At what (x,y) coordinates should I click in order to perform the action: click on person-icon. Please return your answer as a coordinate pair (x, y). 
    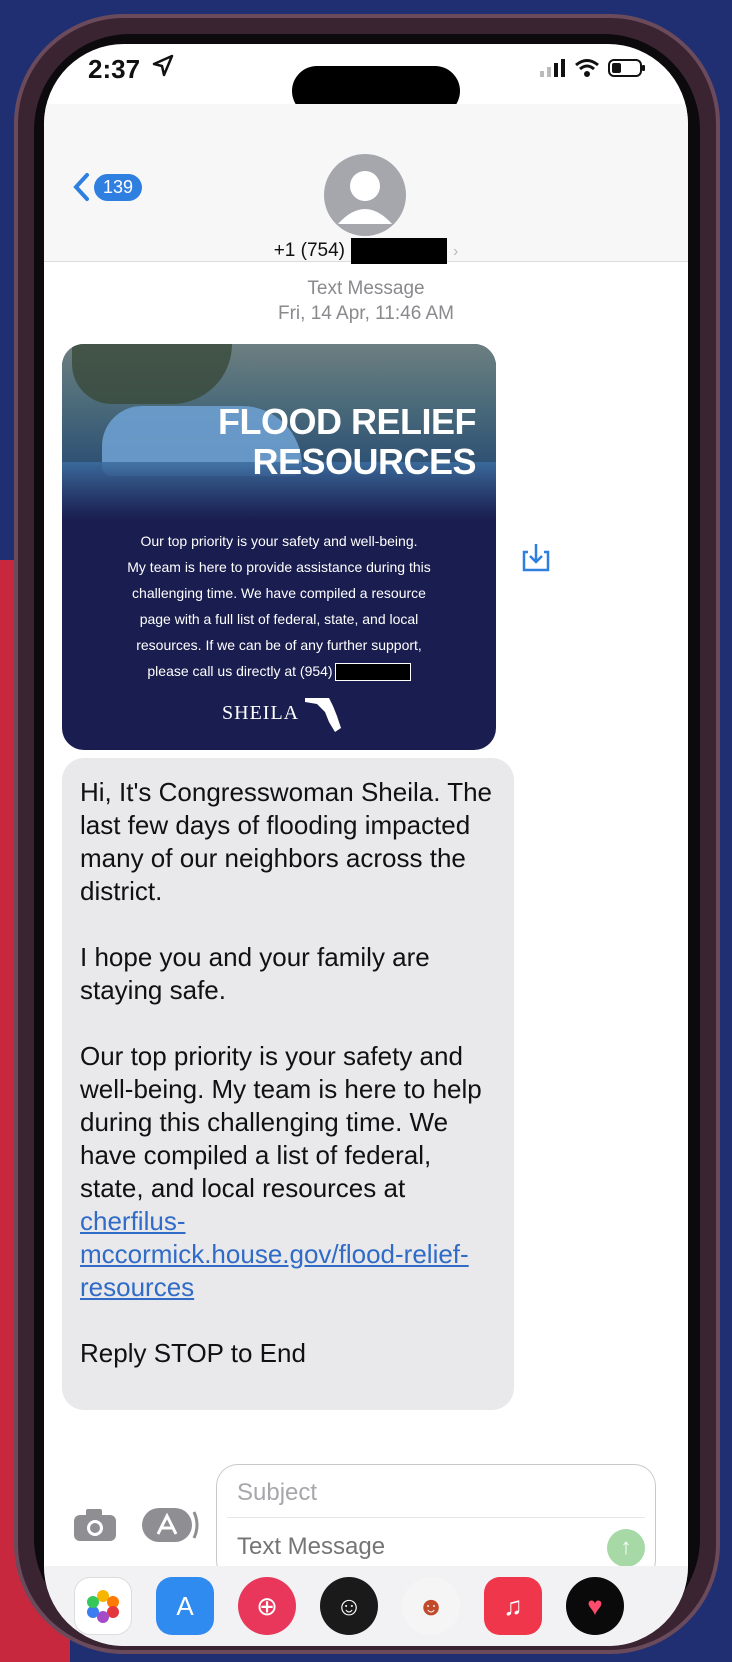
    Looking at the image, I should click on (365, 197).